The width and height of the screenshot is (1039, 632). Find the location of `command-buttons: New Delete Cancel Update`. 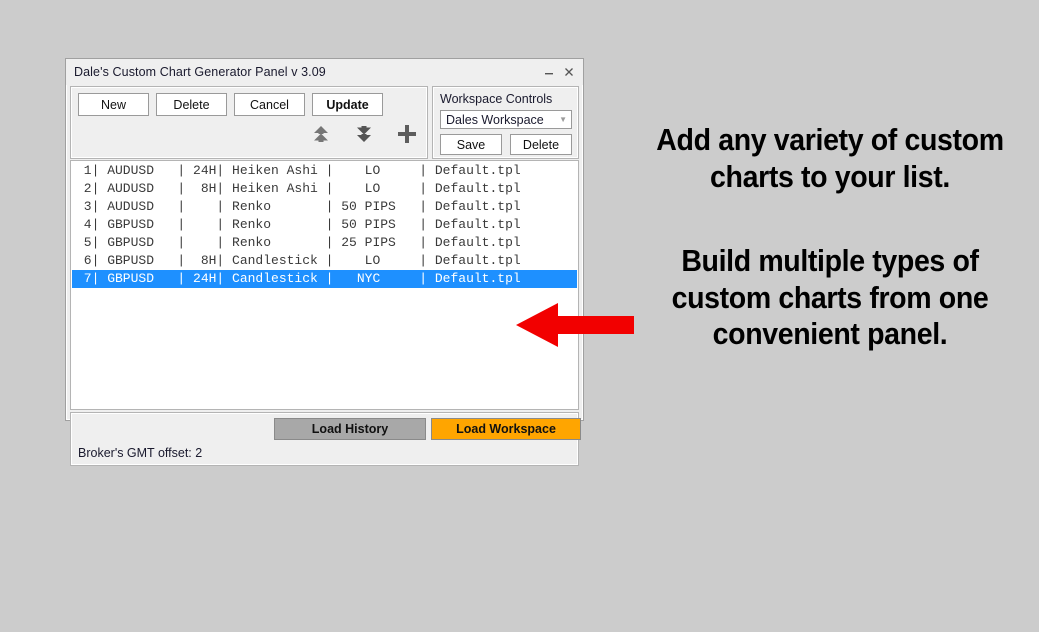

command-buttons: New Delete Cancel Update is located at coordinates (233, 104).